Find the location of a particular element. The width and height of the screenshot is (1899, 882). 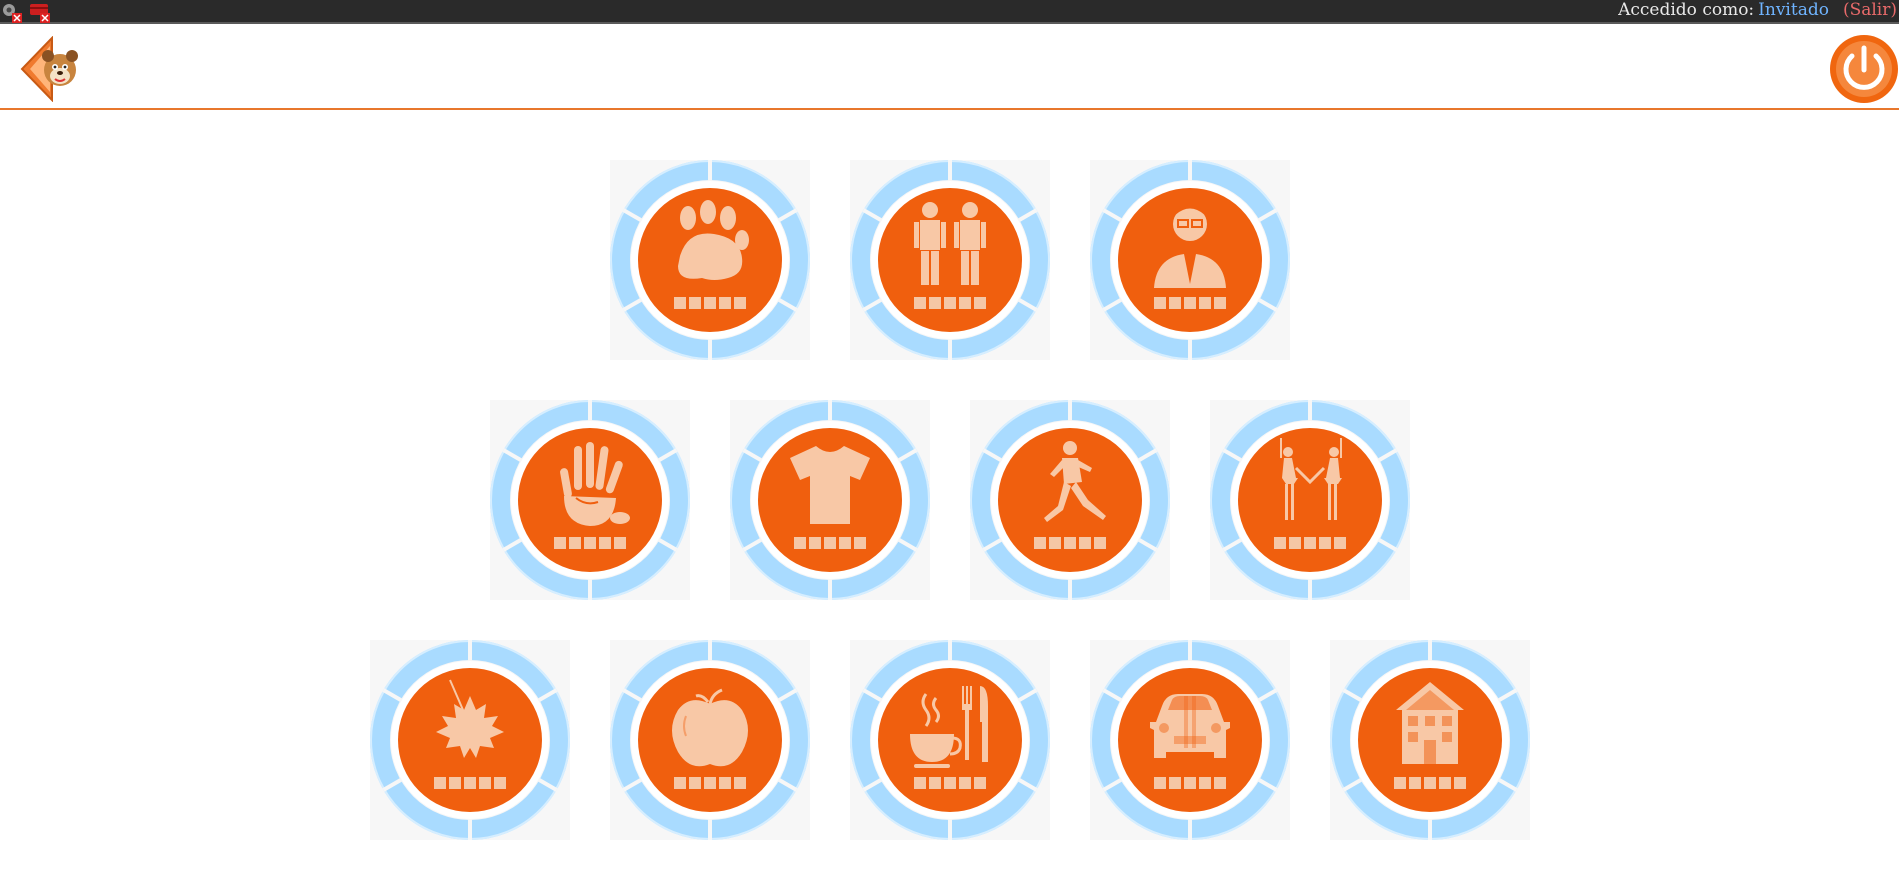

power-icon is located at coordinates (1864, 69).